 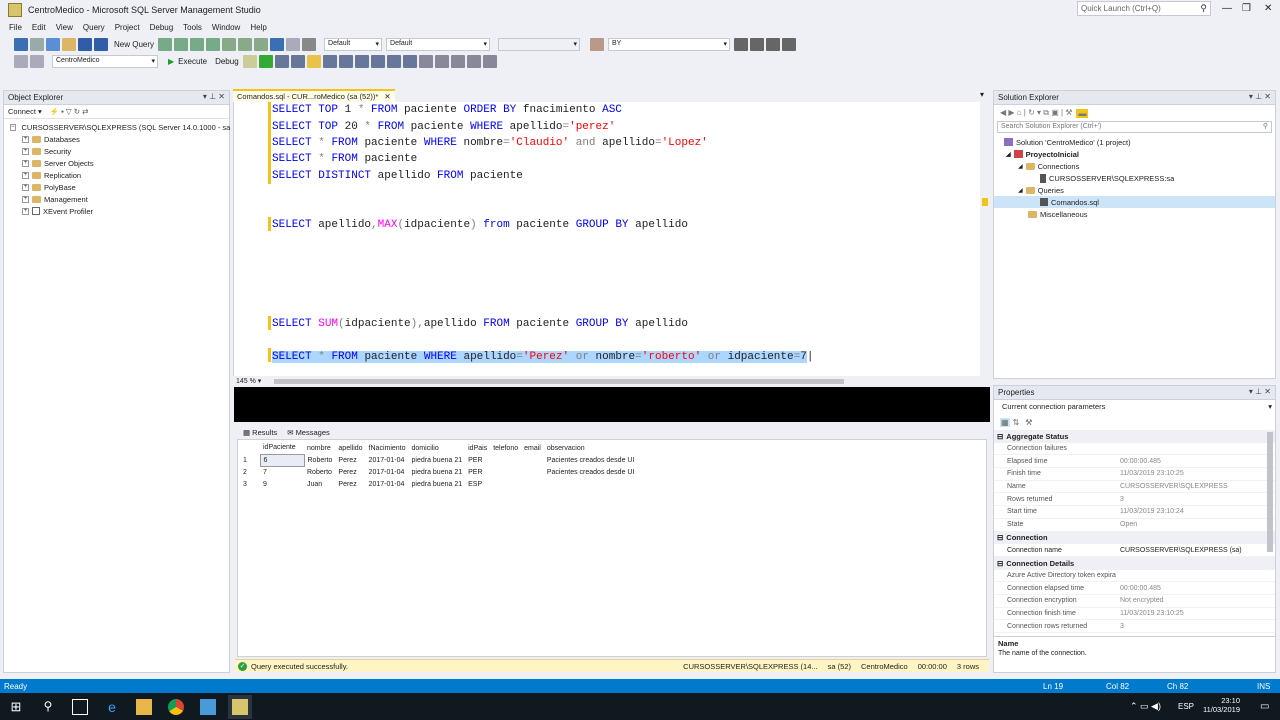 I want to click on mdx-query-icon, so click(x=181, y=44).